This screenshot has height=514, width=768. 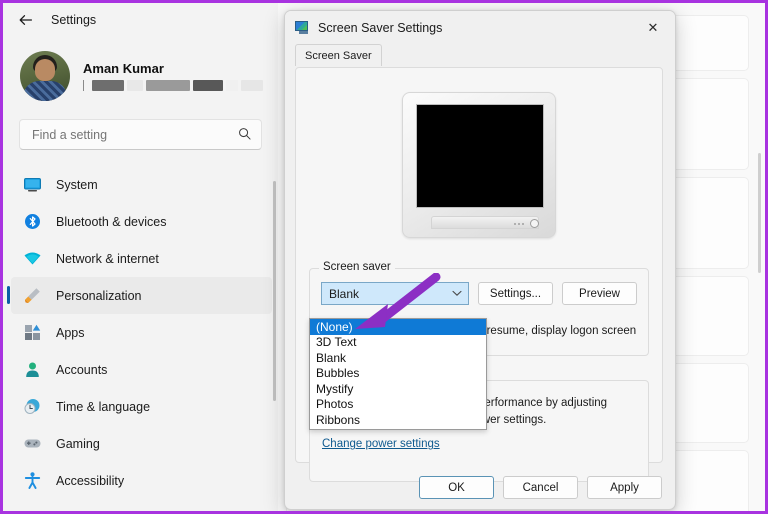 What do you see at coordinates (244, 134) in the screenshot?
I see `search-icon` at bounding box center [244, 134].